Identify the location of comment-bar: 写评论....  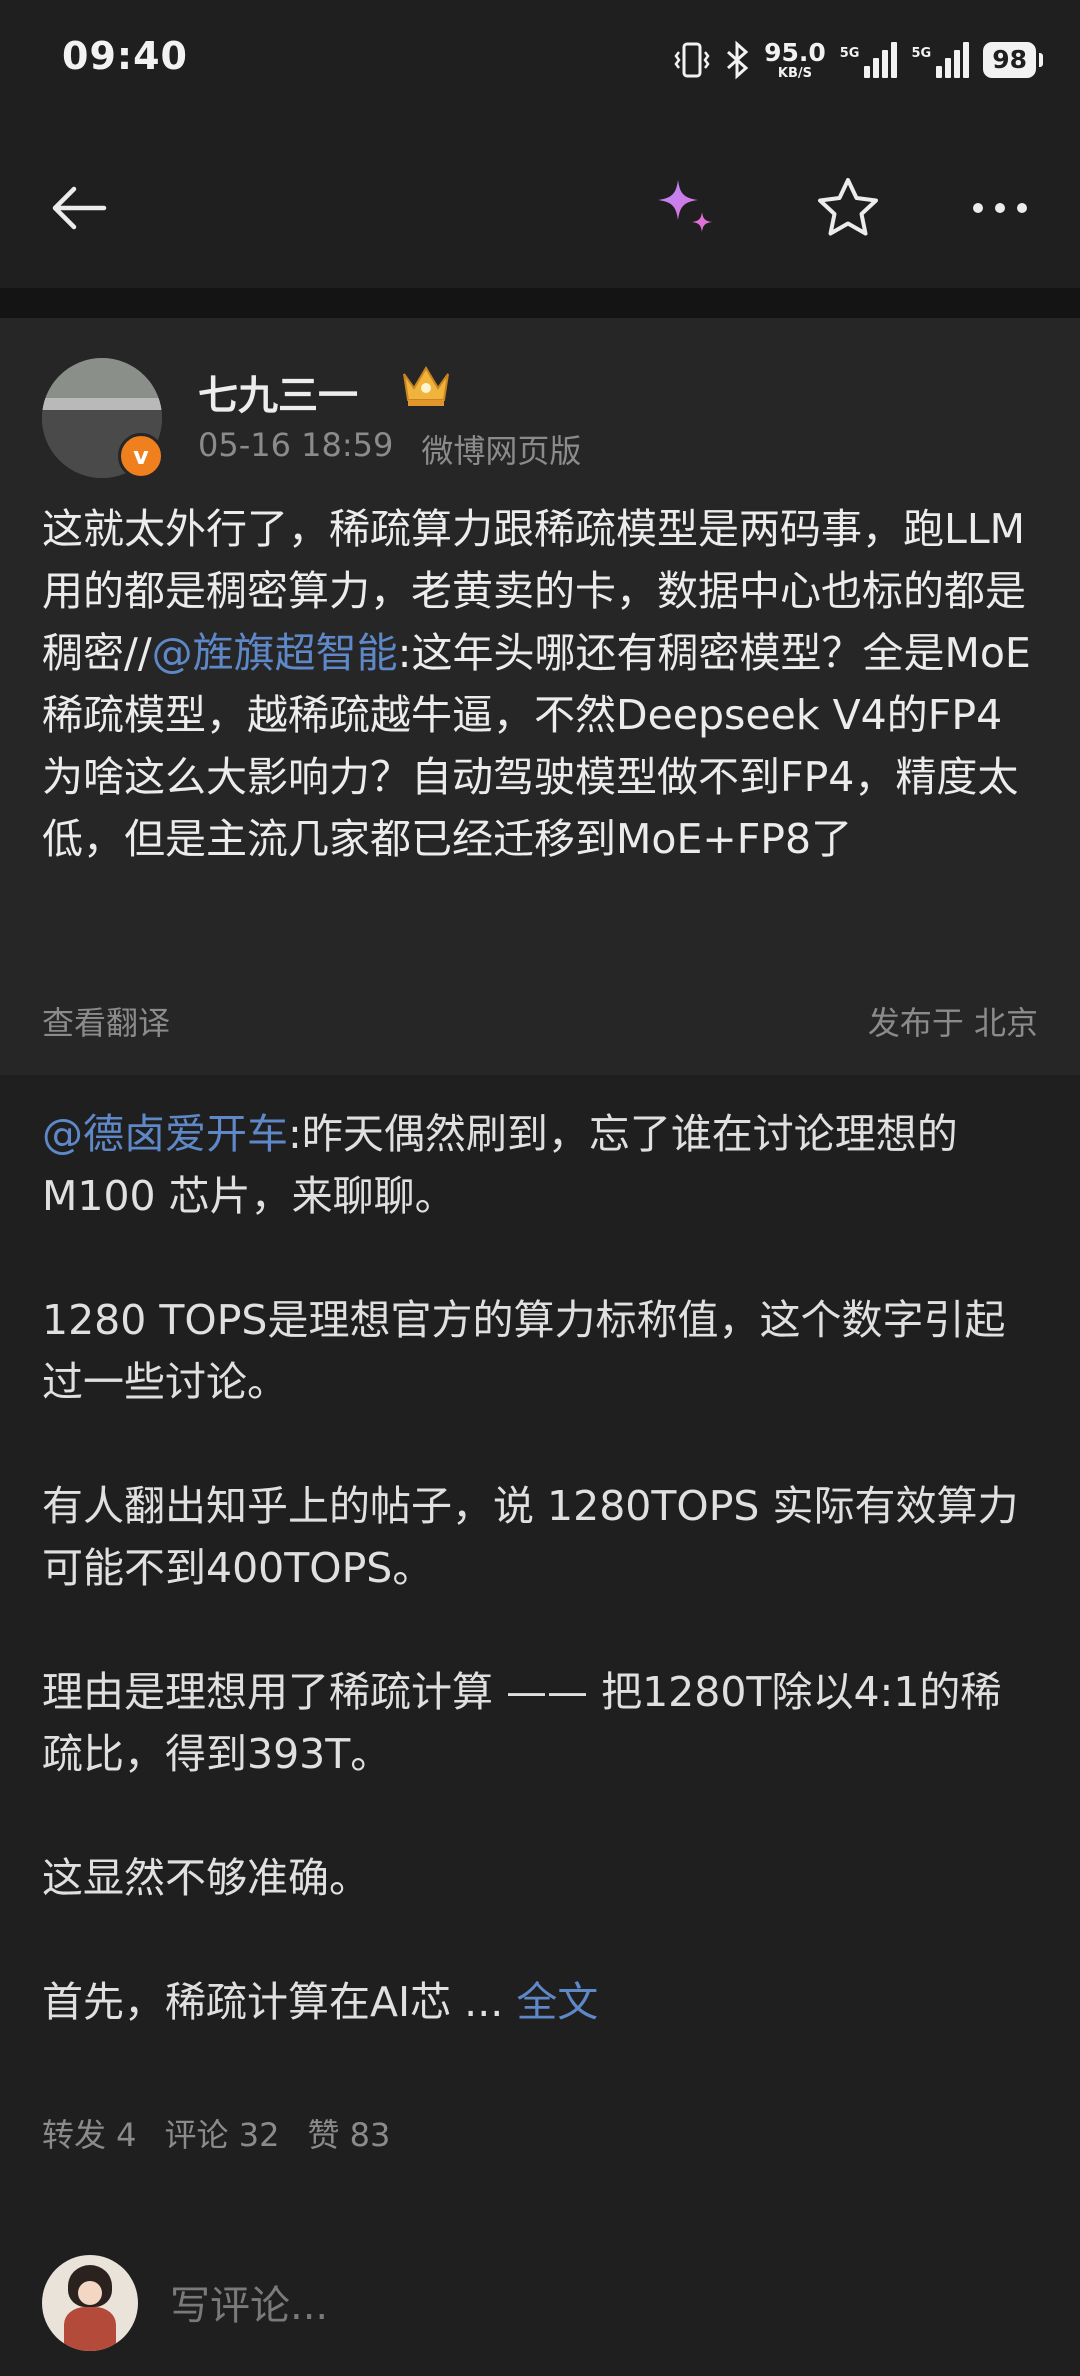
(540, 2270).